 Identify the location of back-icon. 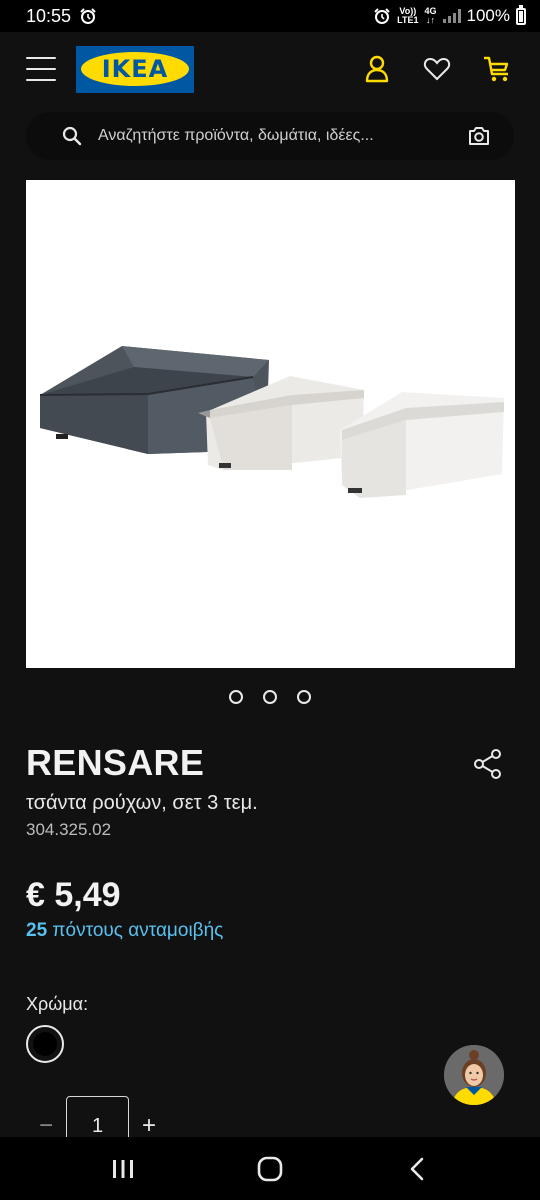
(417, 1169).